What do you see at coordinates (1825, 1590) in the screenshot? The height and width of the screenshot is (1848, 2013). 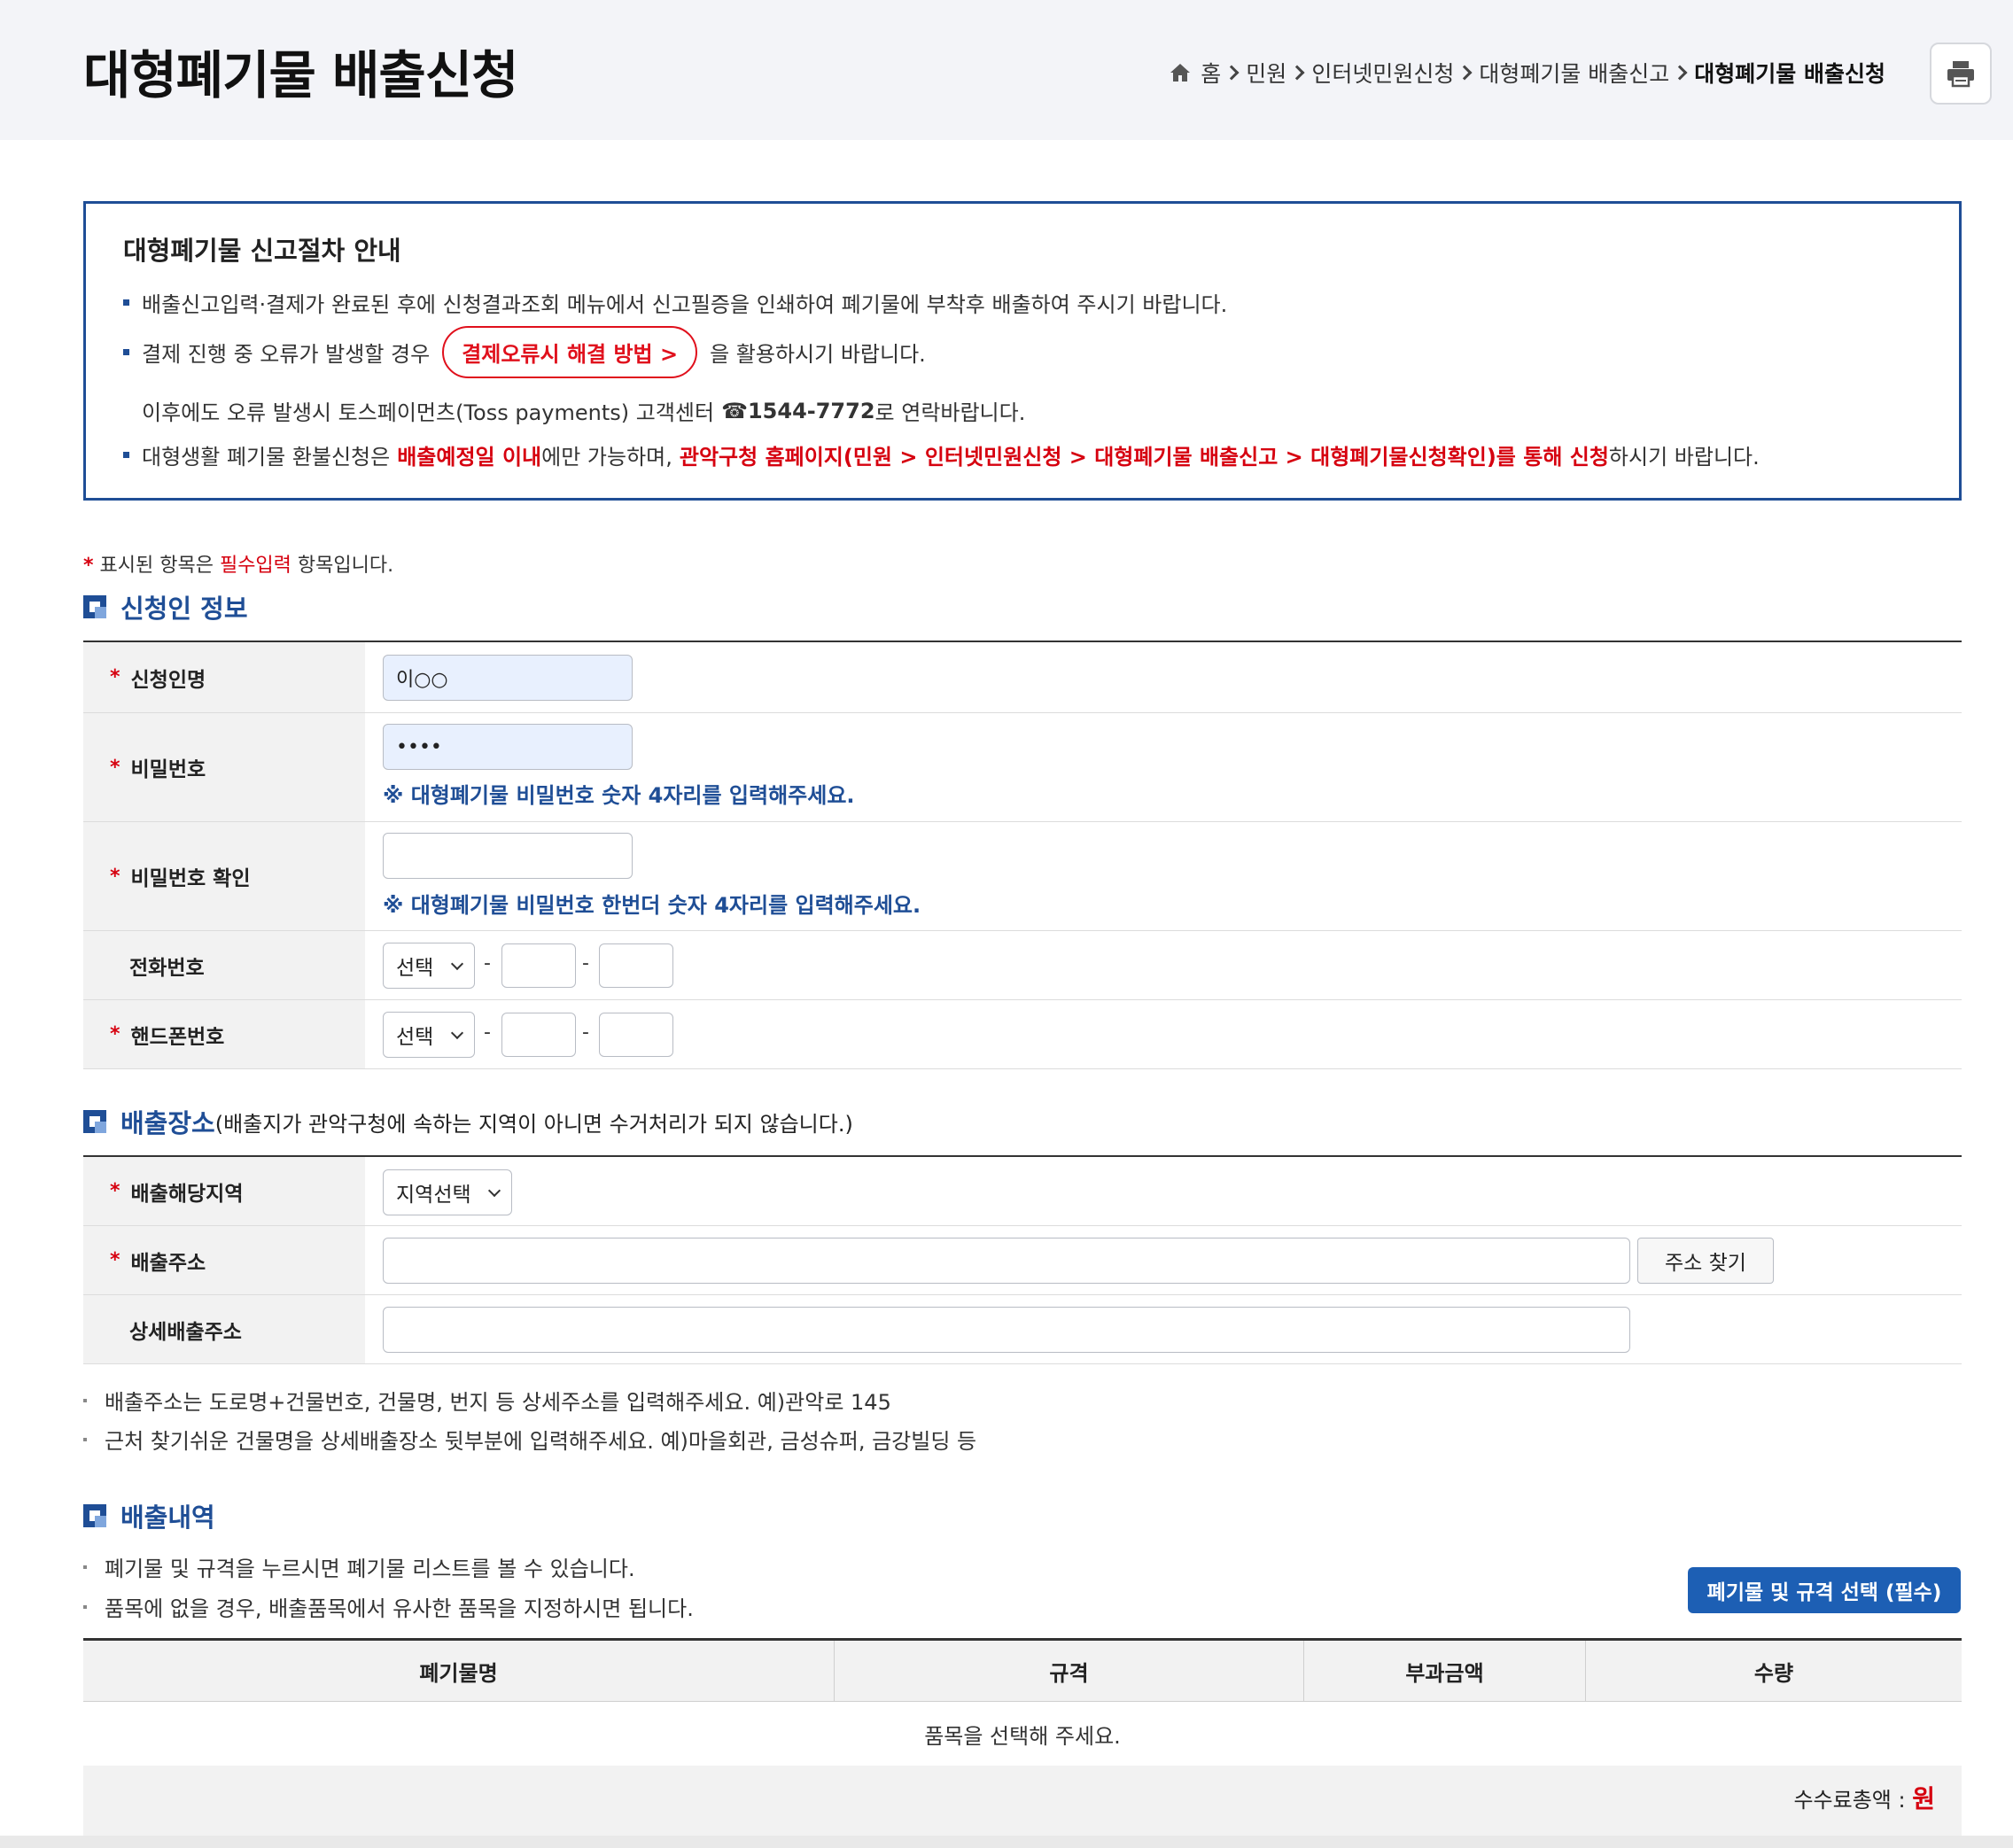 I see `select-waste-button: 폐기물 및 규격 선택 (필수)` at bounding box center [1825, 1590].